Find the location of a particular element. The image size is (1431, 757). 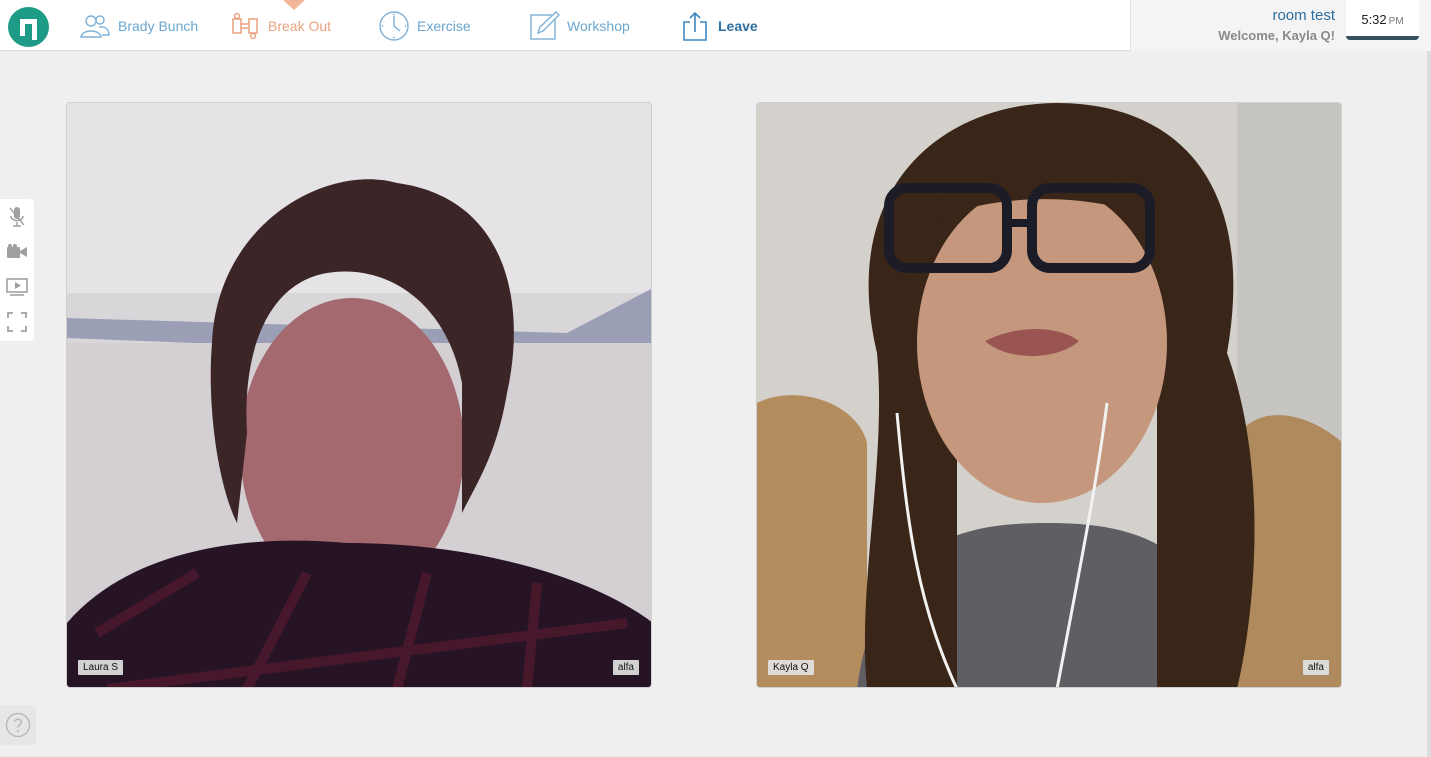

clock-ampm: PM is located at coordinates (1396, 21).